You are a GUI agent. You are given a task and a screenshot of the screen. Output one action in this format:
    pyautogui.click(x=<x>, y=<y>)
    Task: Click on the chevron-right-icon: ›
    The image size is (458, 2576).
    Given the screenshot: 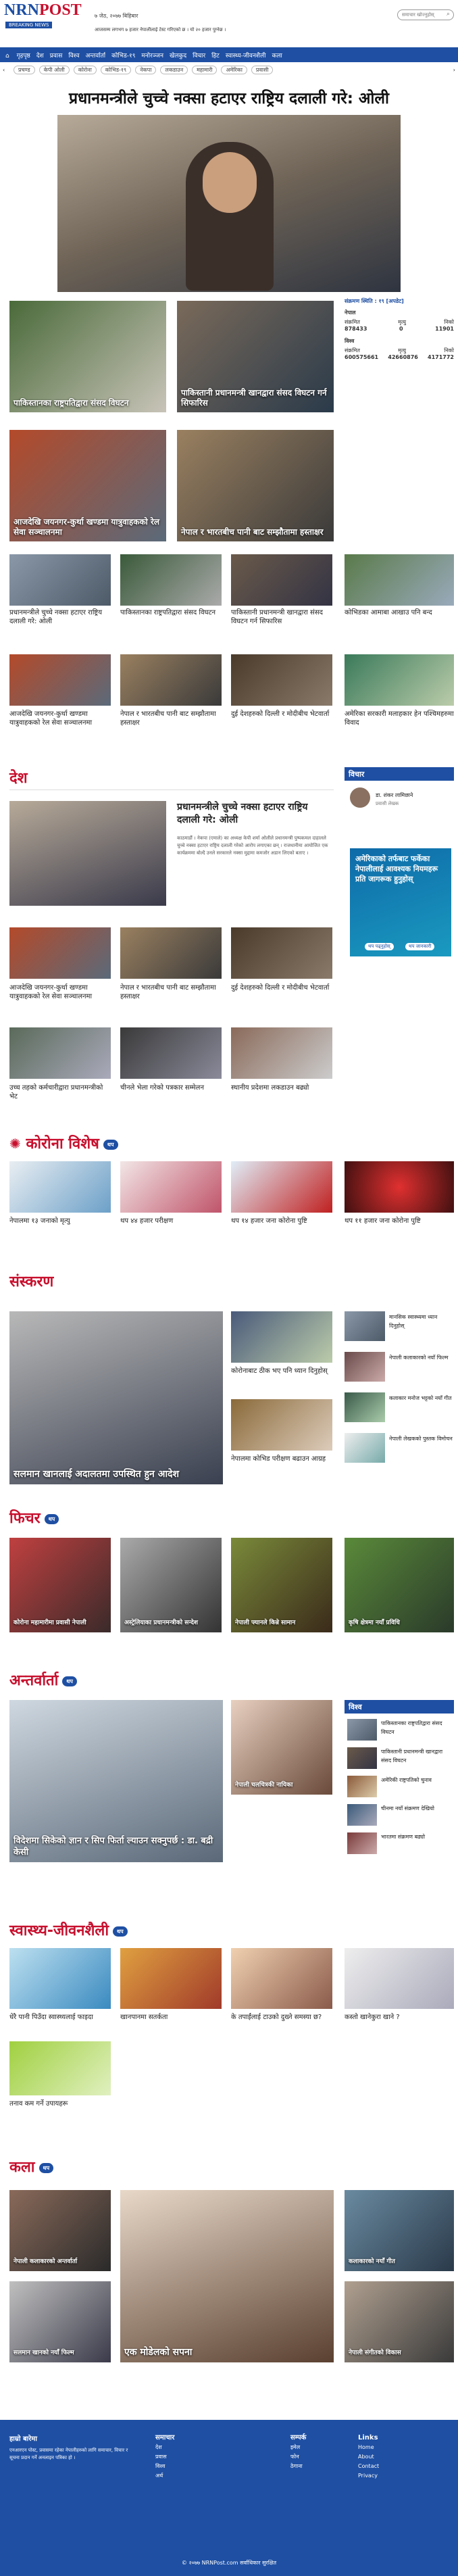 What is the action you would take?
    pyautogui.click(x=454, y=70)
    